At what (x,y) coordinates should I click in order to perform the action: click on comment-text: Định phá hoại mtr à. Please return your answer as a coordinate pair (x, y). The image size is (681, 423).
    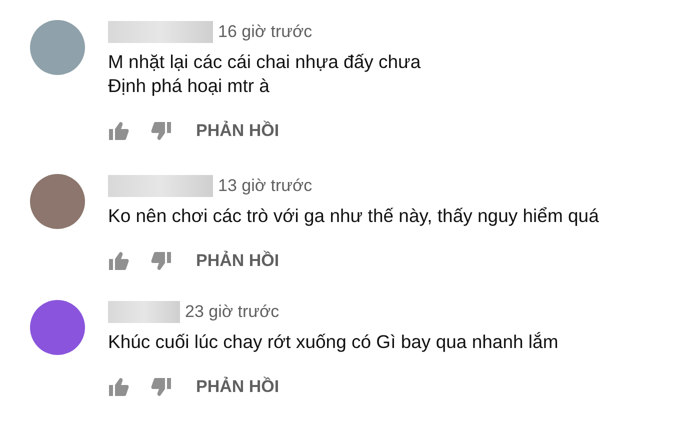
    Looking at the image, I should click on (189, 86).